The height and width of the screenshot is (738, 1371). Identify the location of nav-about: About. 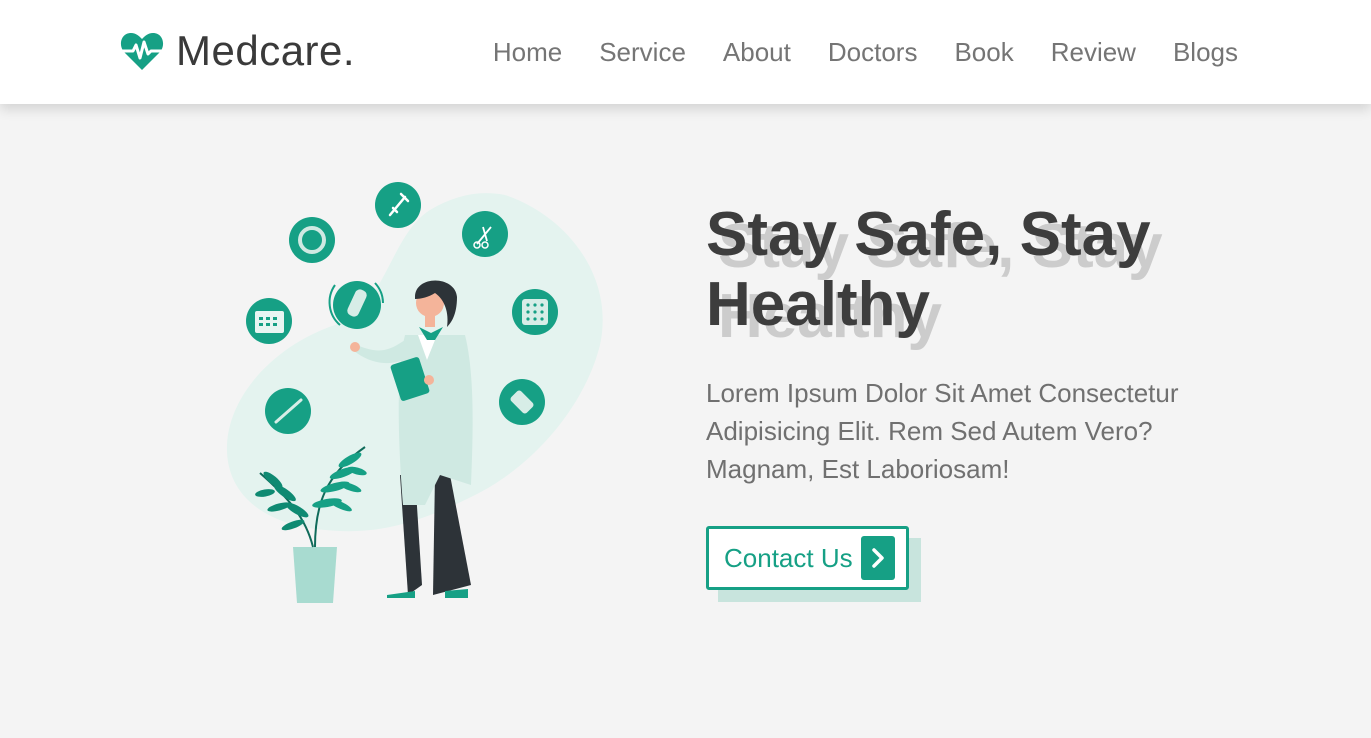
(757, 52).